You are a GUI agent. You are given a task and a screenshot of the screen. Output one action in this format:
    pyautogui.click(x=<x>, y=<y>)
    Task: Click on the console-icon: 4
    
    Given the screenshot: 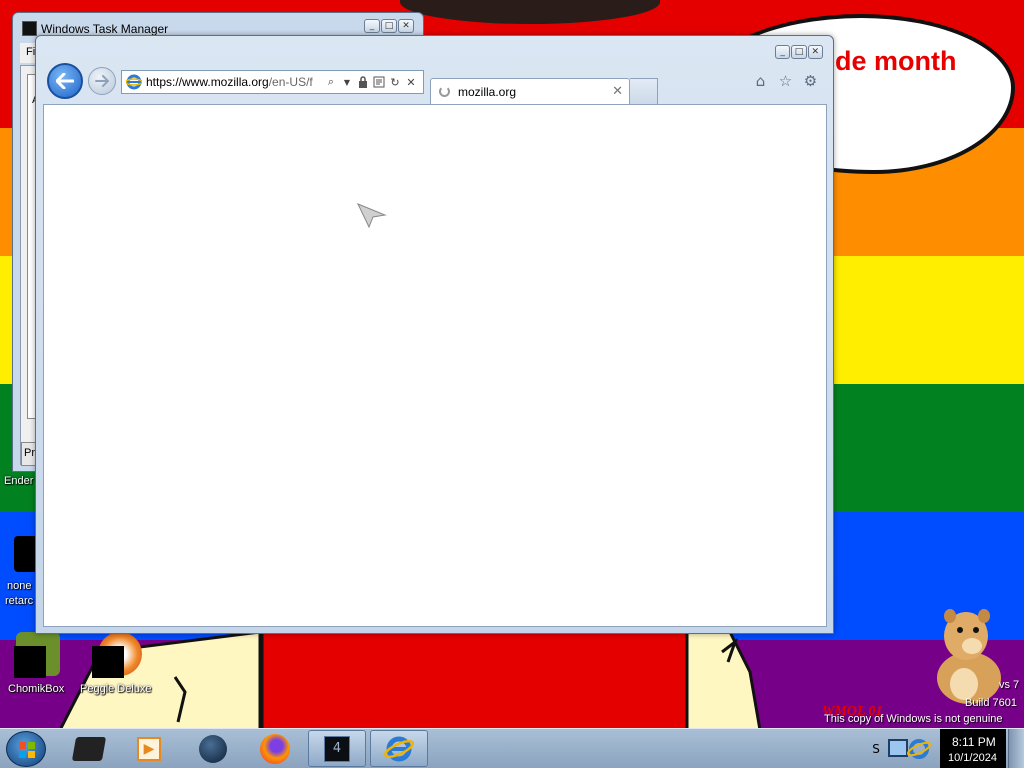 What is the action you would take?
    pyautogui.click(x=337, y=748)
    